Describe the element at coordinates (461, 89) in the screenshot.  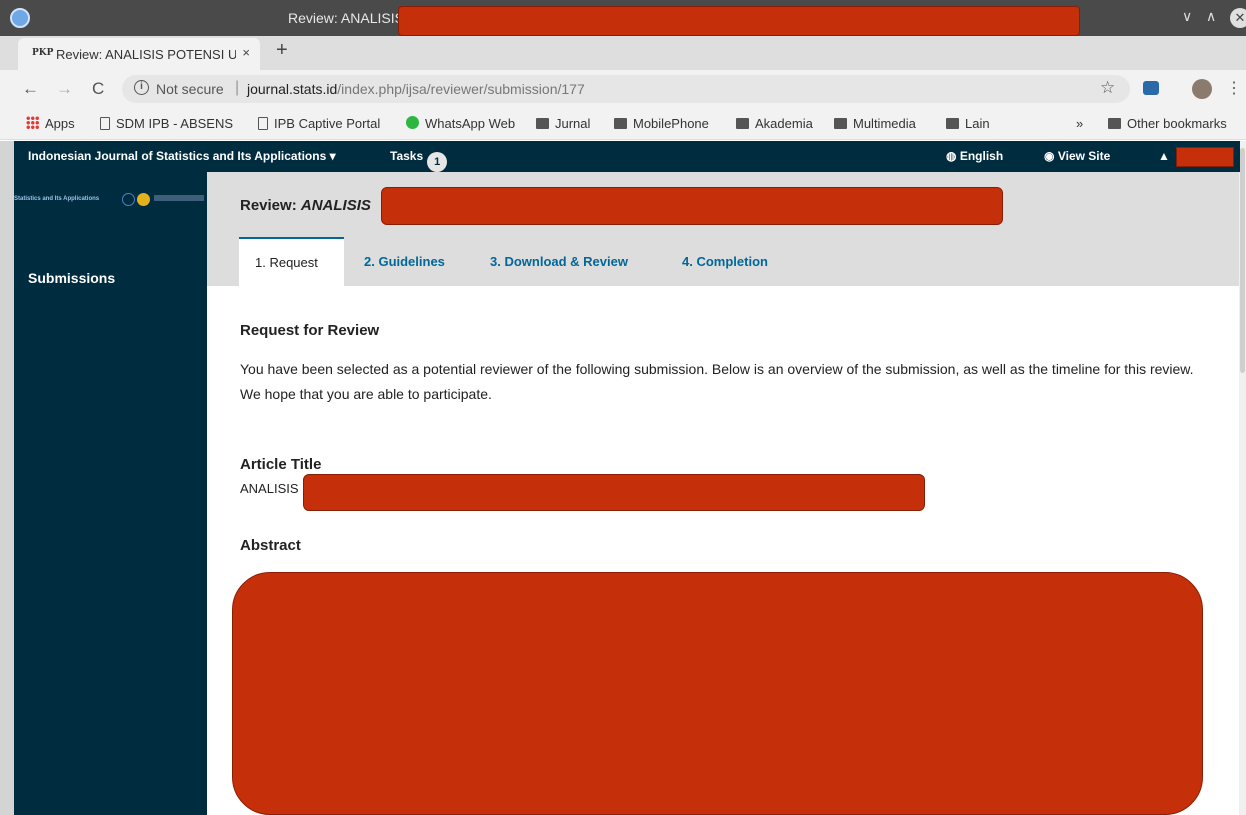
I see `url-path: /index.php/ijsa/reviewer/submission/177` at that location.